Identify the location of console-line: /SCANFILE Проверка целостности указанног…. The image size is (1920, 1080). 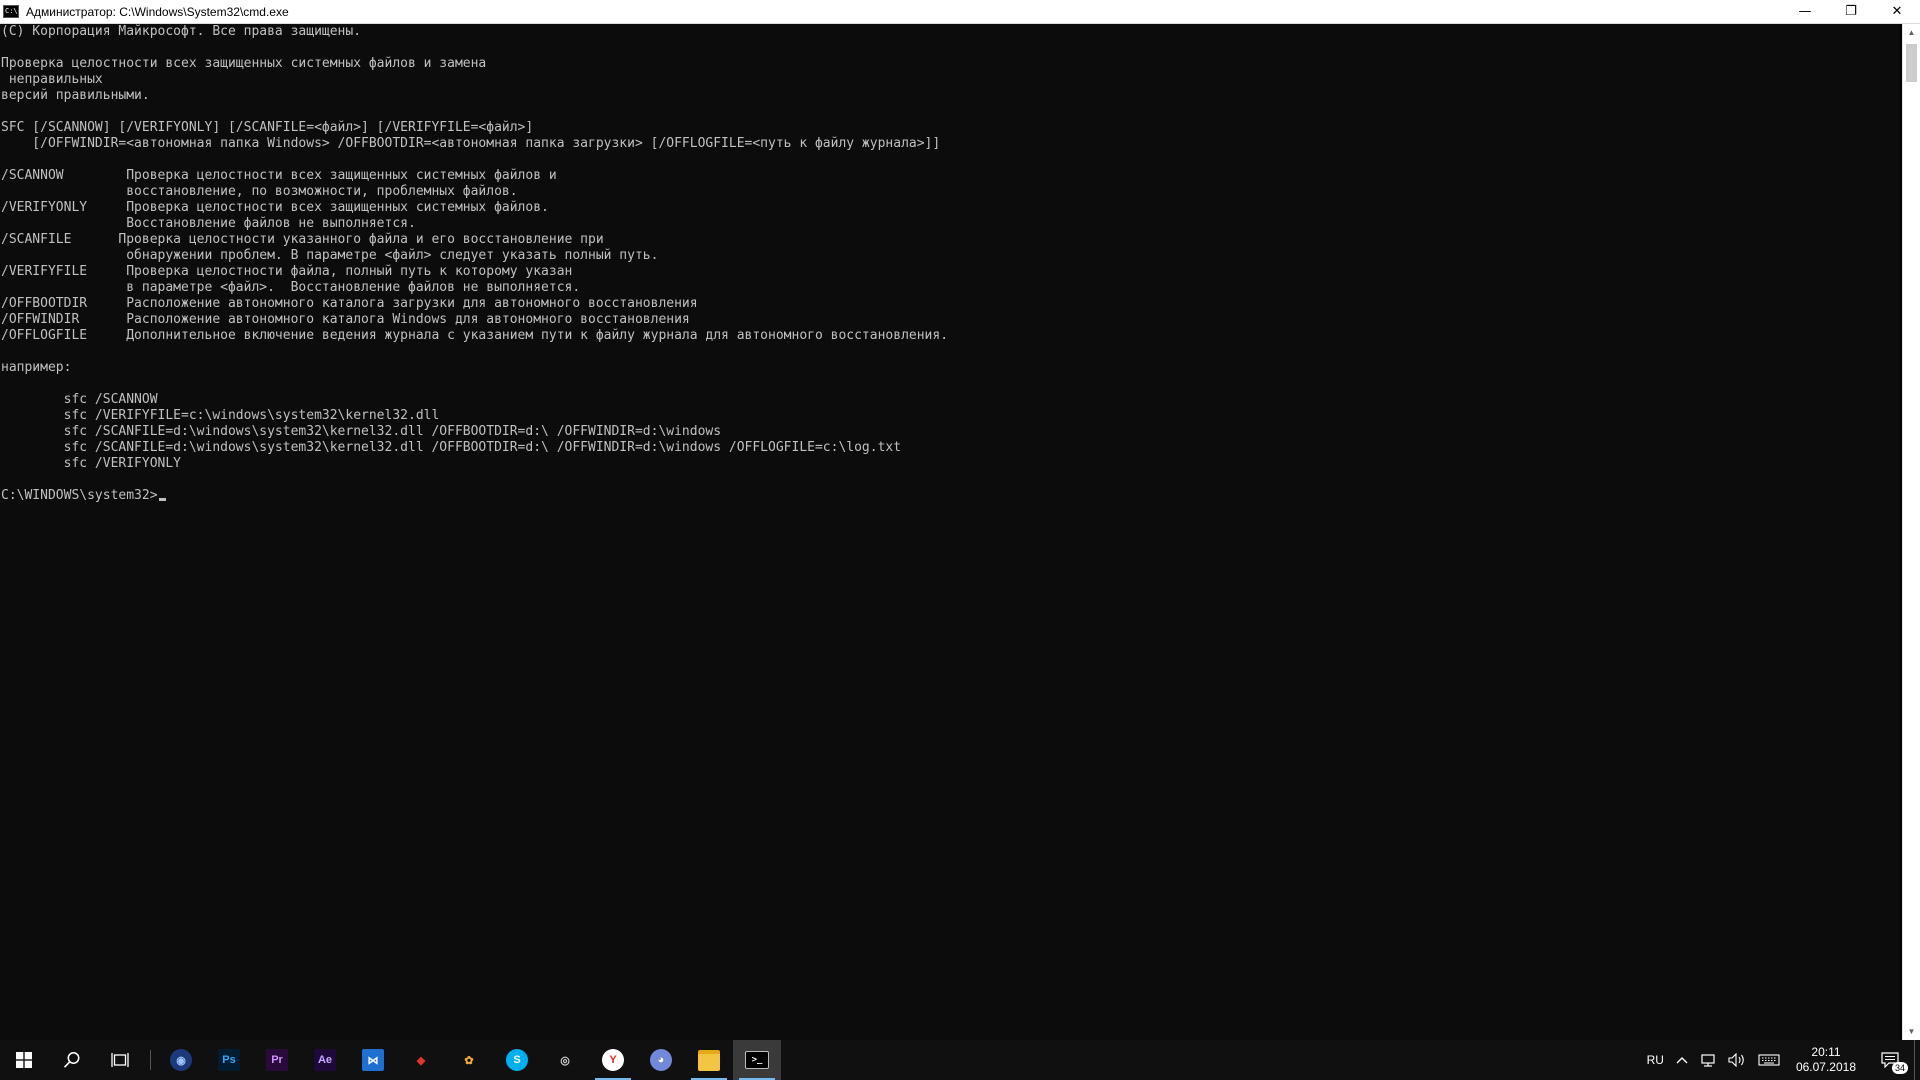
(302, 239).